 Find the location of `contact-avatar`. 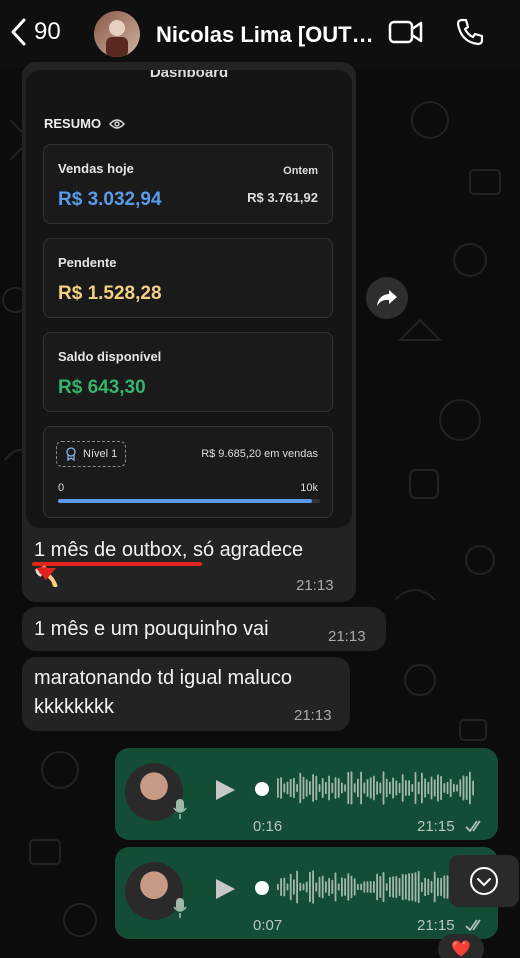

contact-avatar is located at coordinates (117, 34).